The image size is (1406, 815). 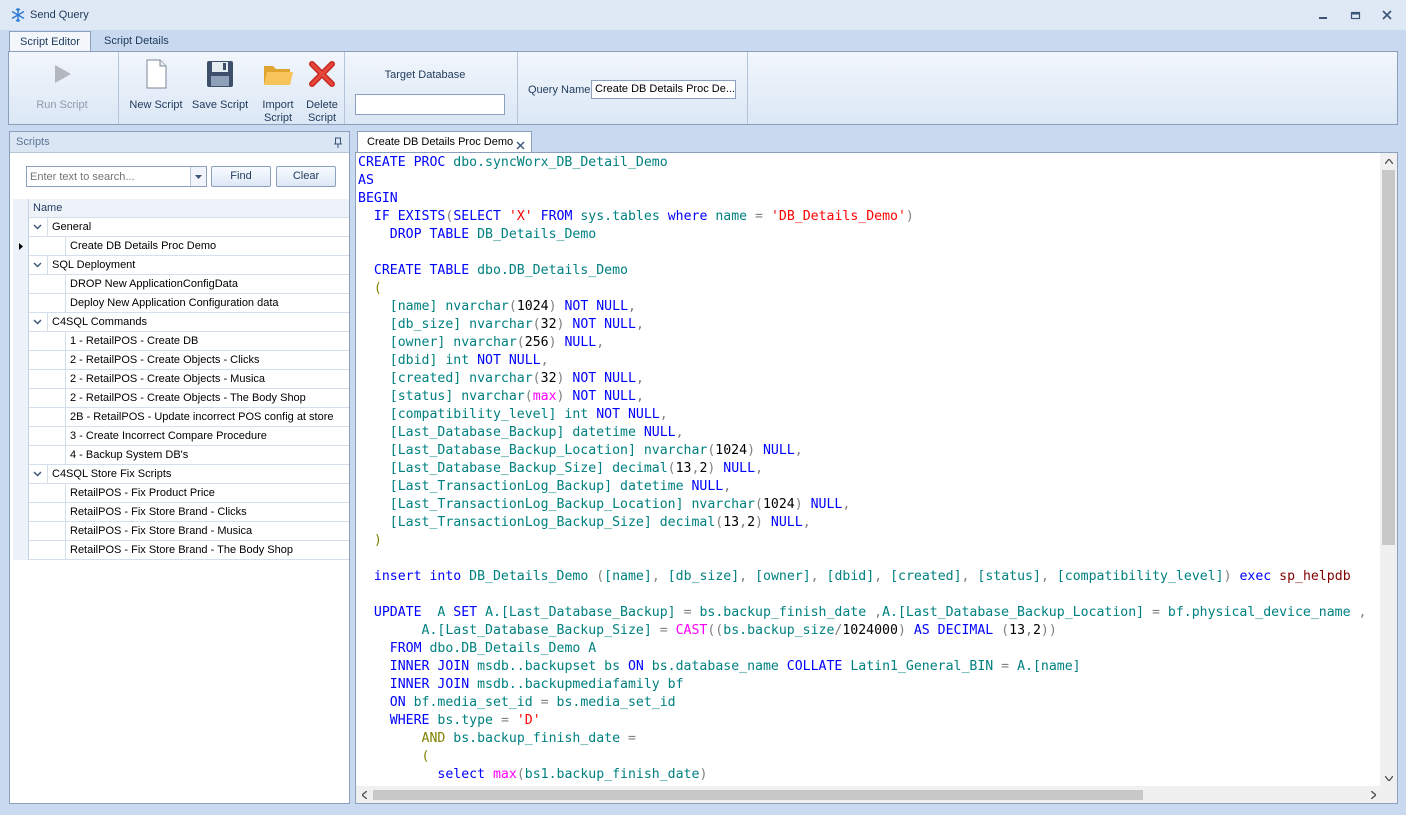 What do you see at coordinates (50, 41) in the screenshot?
I see `tab-script-editor: Script Editor` at bounding box center [50, 41].